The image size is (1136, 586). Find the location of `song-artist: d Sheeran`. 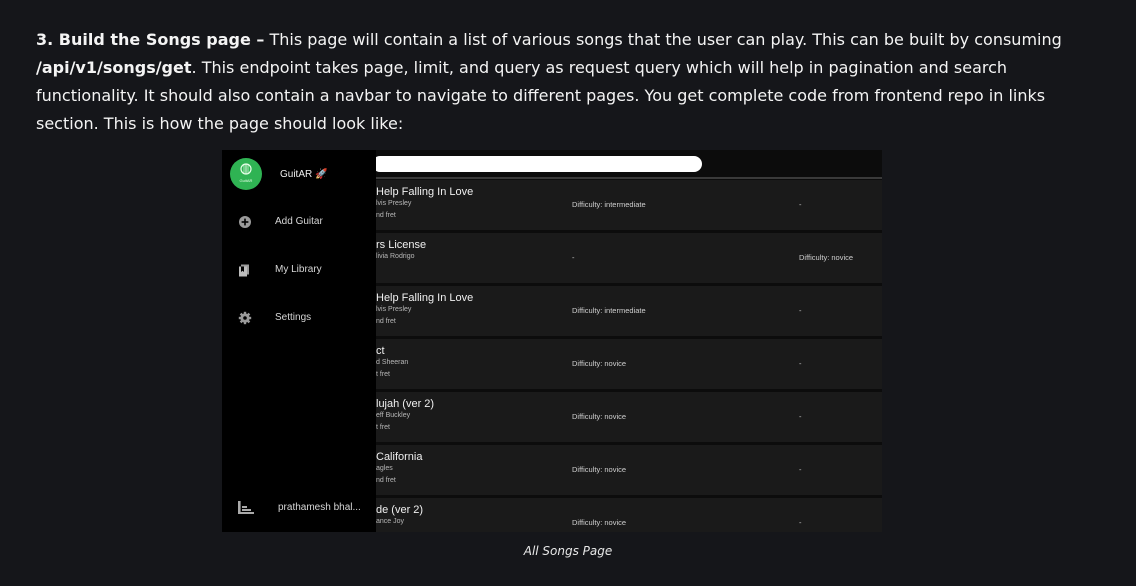

song-artist: d Sheeran is located at coordinates (392, 362).